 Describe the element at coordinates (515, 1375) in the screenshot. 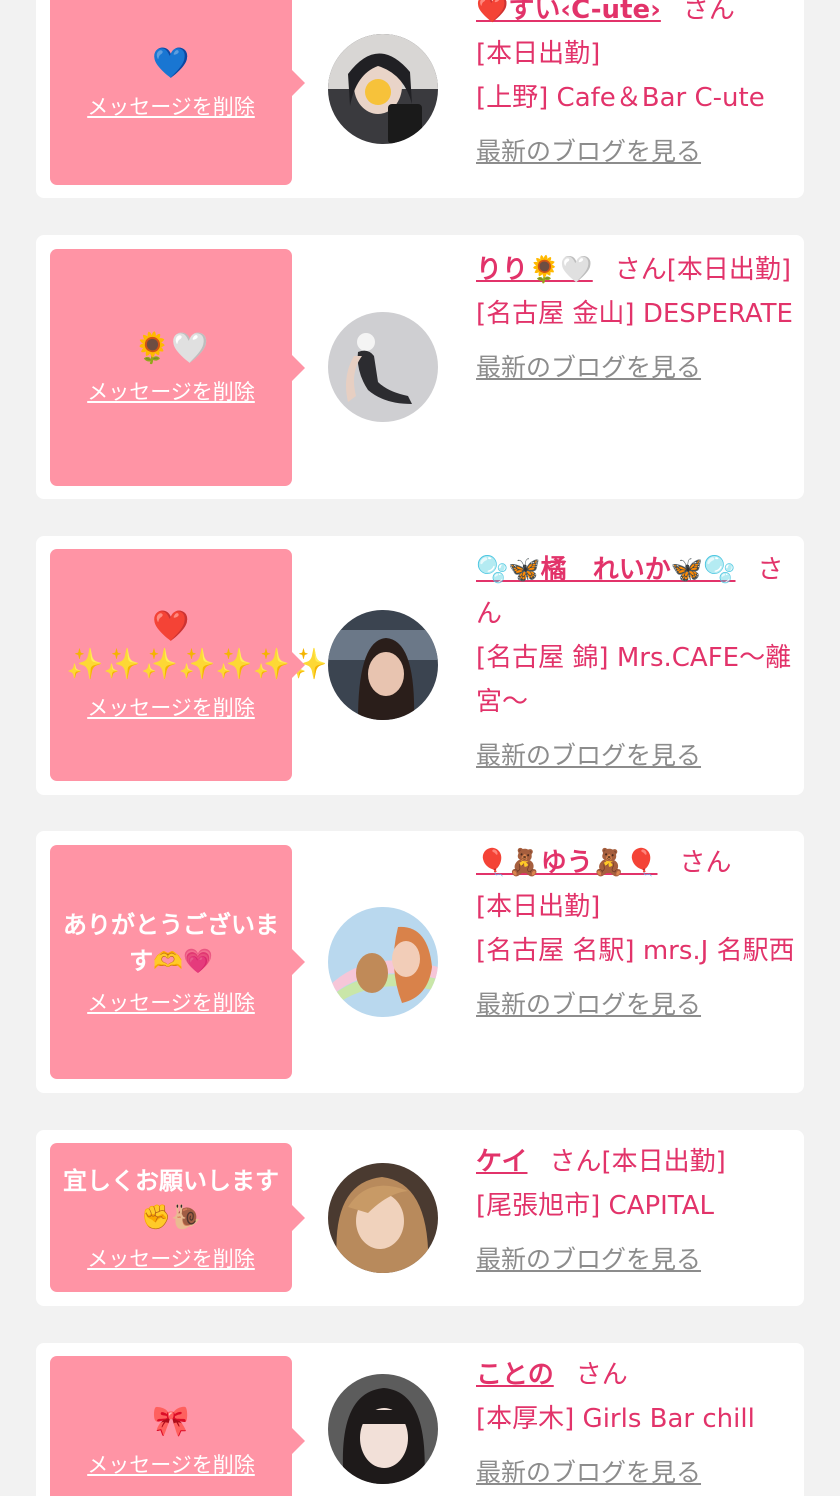

I see `cast-name-link: ことの` at that location.